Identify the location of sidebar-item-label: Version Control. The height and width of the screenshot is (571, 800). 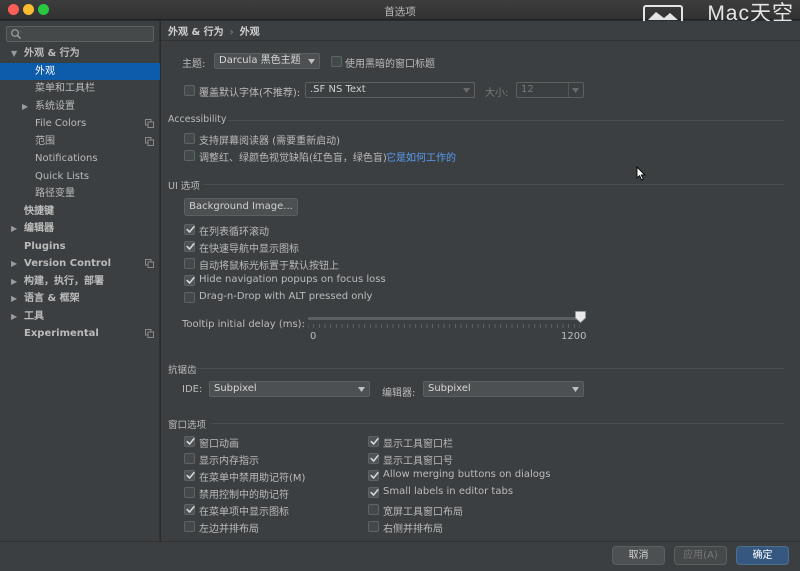
(68, 263).